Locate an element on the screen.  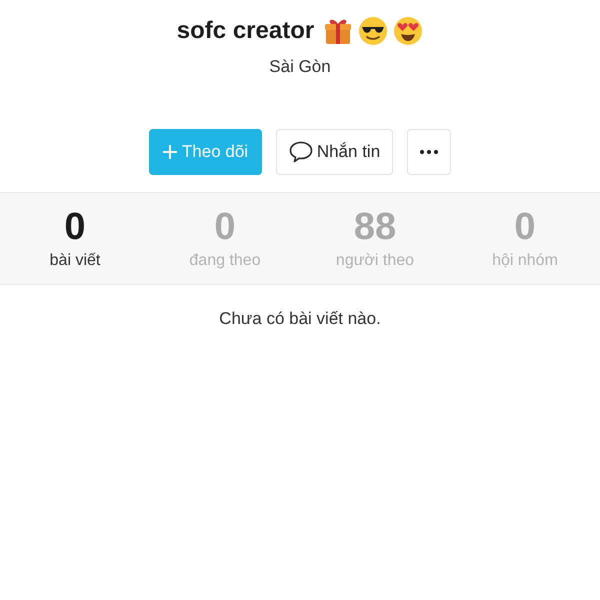
plus-icon is located at coordinates (169, 152).